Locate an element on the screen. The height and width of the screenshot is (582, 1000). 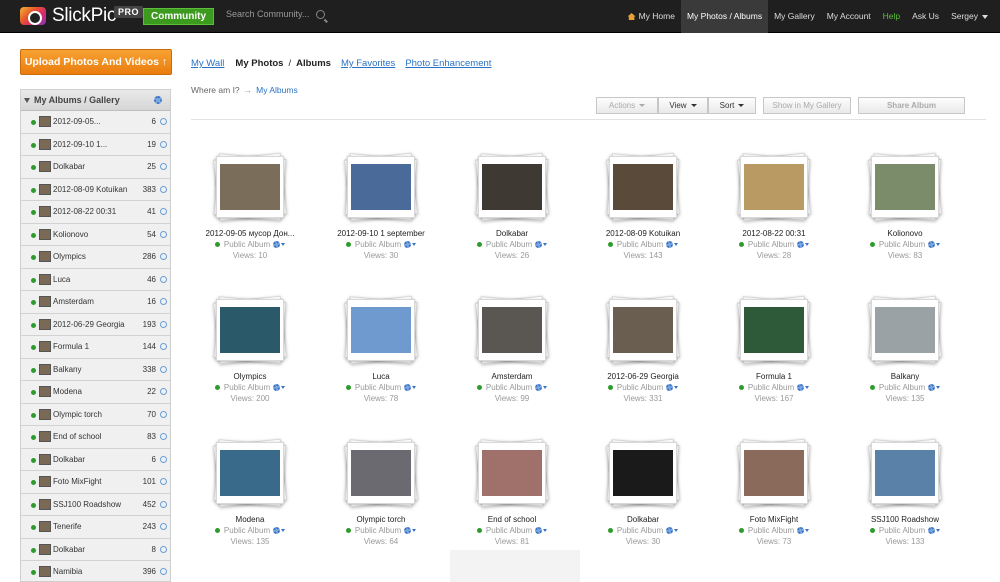
logo: SlickPic is located at coordinates (68, 16).